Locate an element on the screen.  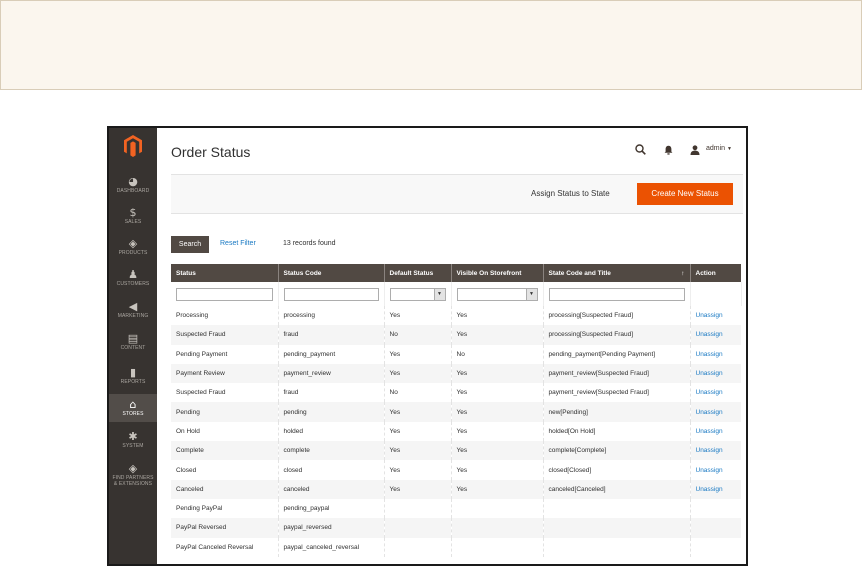
cell-status-code: paypal_reversed is located at coordinates (331, 528).